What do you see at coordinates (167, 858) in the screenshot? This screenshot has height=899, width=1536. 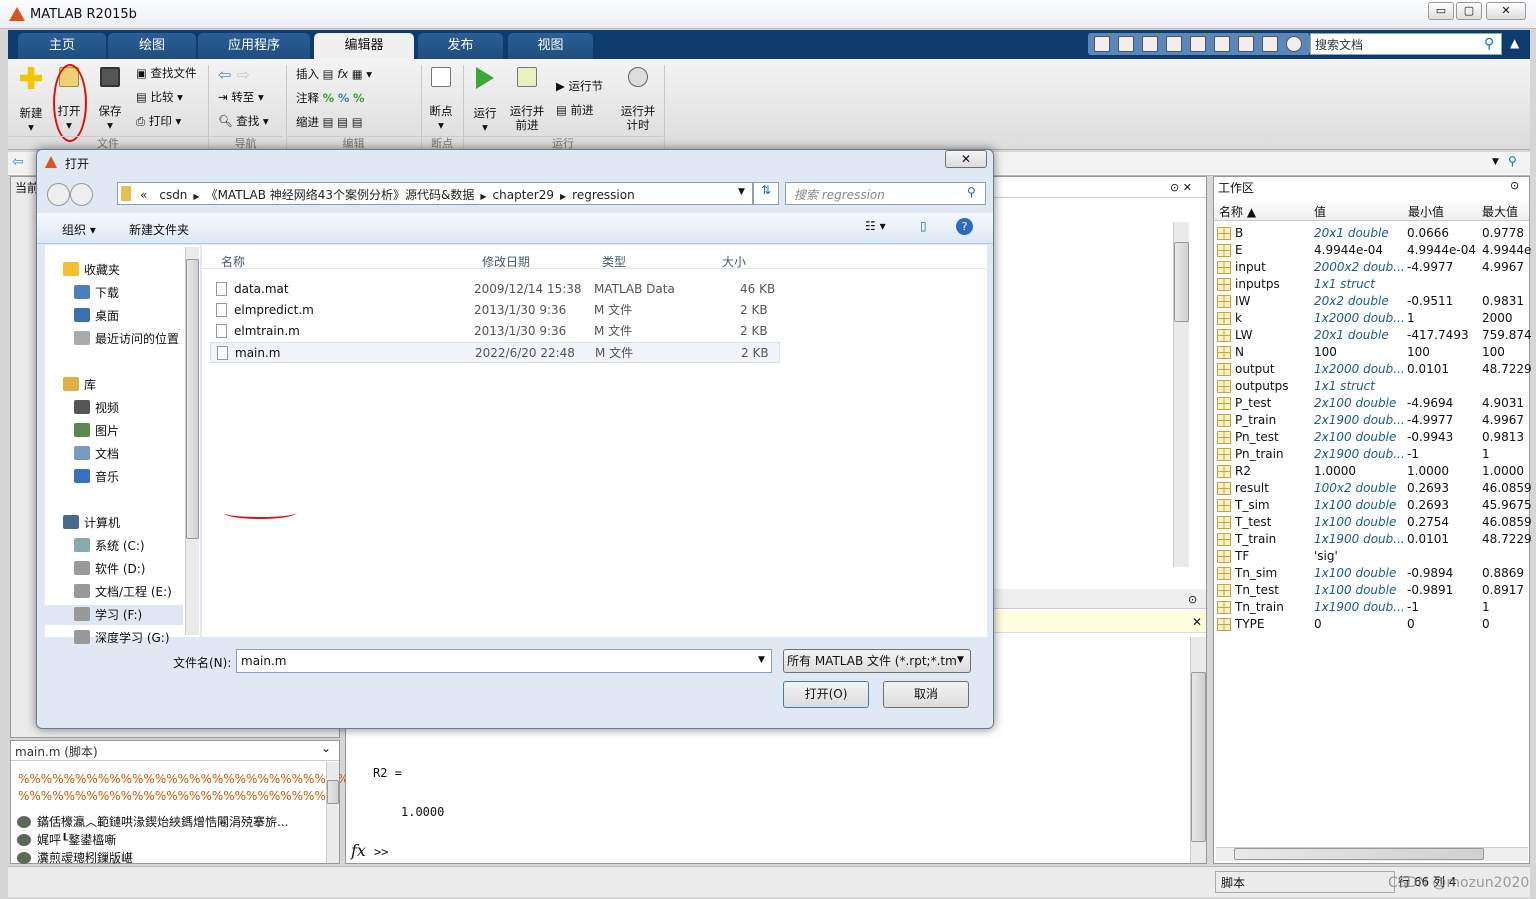 I see `section-item: 瀵煎叆璁粌鏁版嵁` at bounding box center [167, 858].